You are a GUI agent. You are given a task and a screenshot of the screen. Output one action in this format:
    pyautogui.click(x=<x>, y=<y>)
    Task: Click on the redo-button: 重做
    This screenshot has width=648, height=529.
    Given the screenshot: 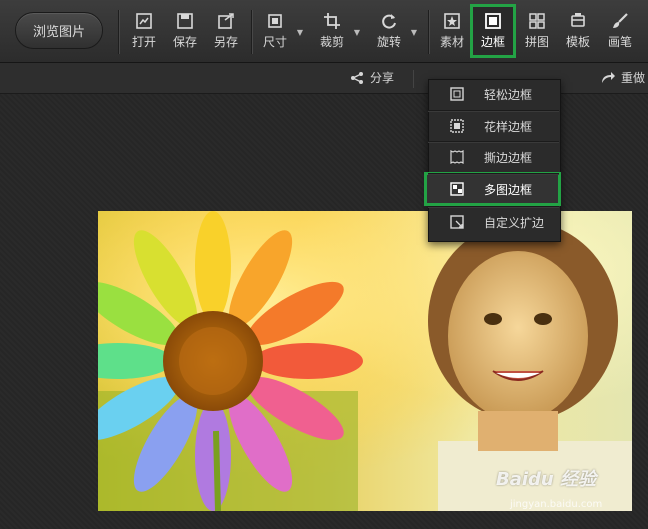 What is the action you would take?
    pyautogui.click(x=622, y=77)
    